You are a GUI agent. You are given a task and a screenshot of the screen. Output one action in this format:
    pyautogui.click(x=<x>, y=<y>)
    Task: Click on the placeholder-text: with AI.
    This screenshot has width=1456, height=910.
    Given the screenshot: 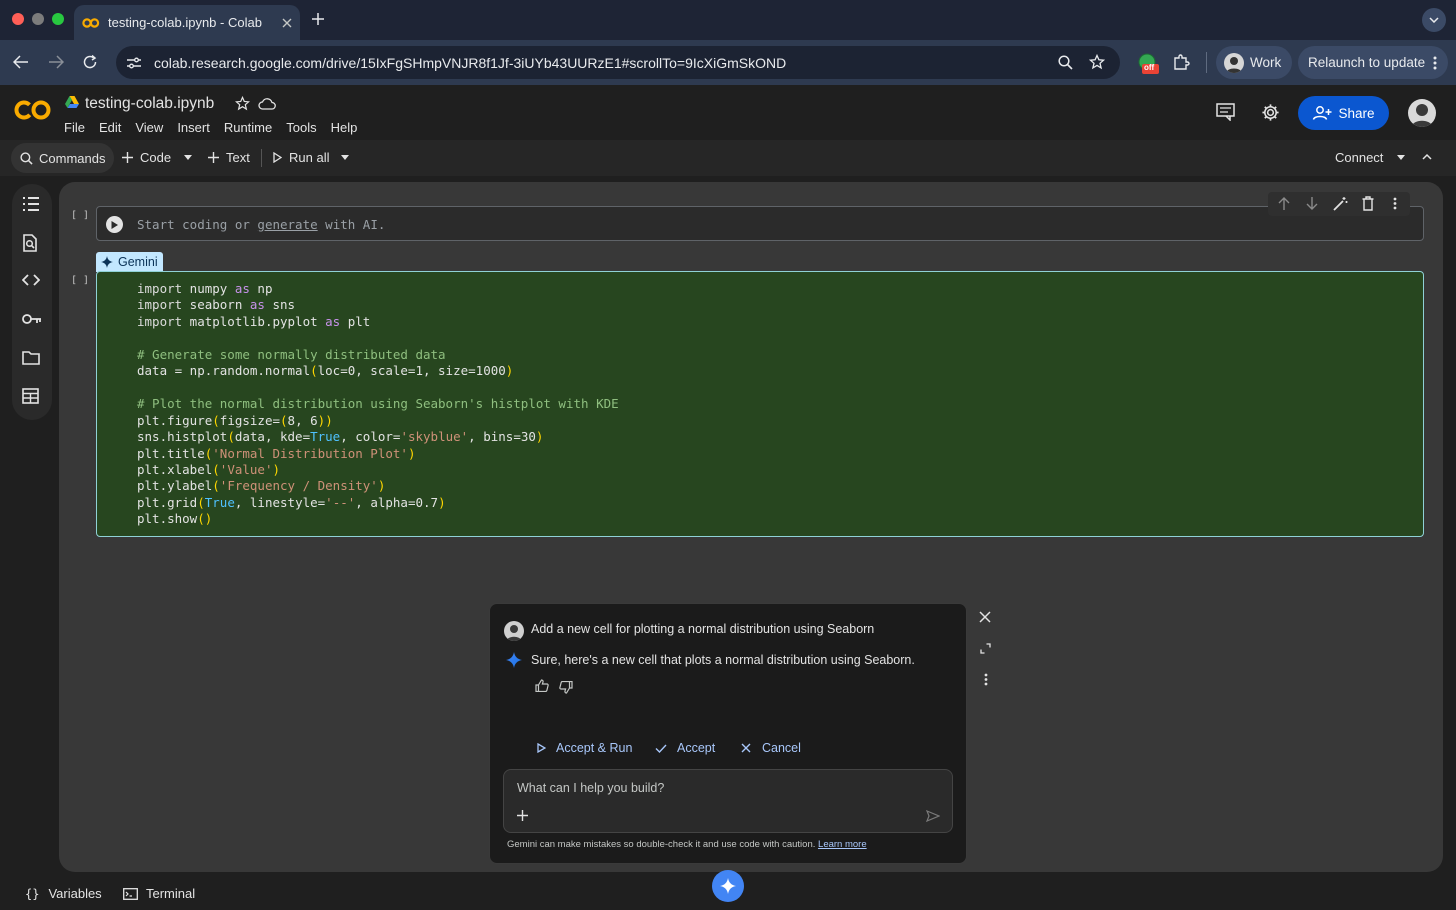 What is the action you would take?
    pyautogui.click(x=351, y=224)
    